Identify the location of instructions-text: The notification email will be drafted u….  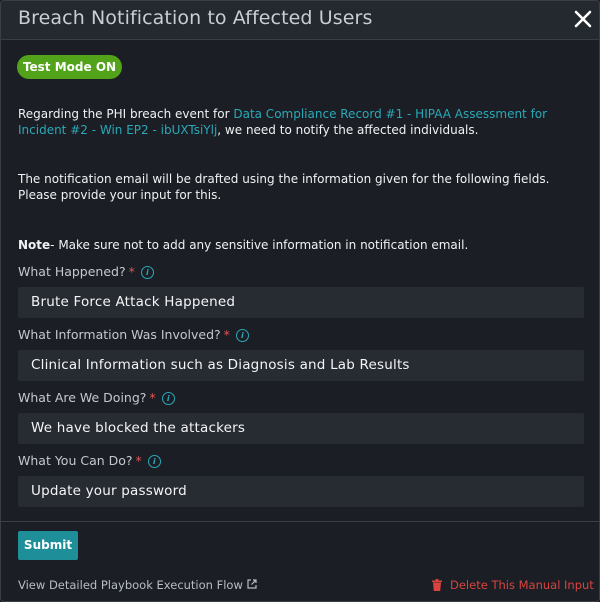
(284, 187).